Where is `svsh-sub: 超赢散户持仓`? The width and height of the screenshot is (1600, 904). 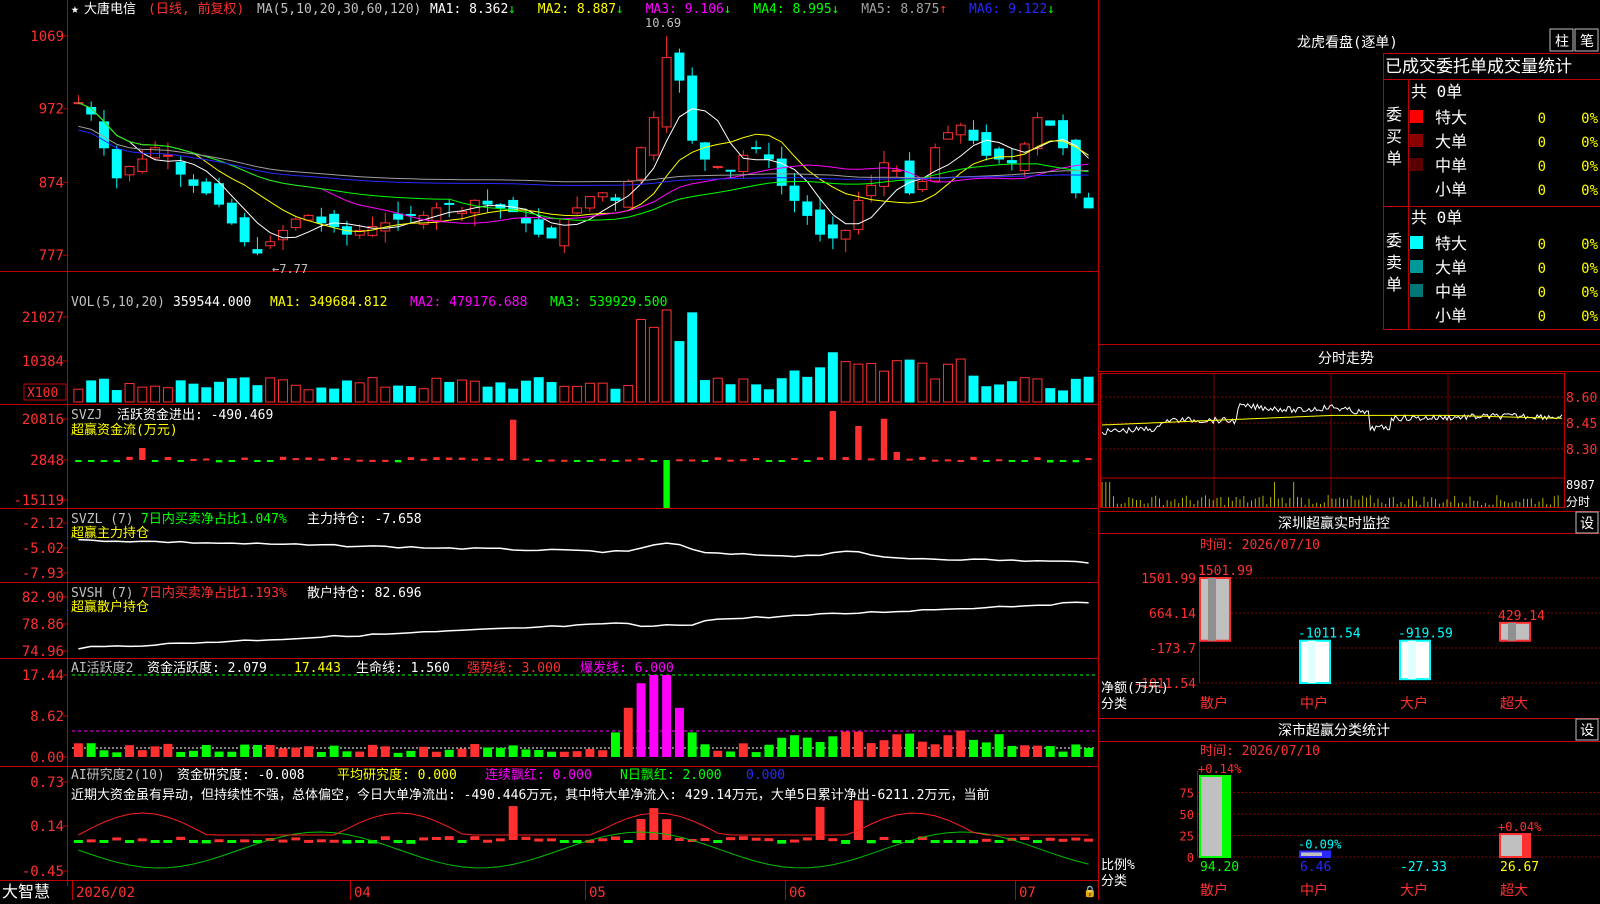
svsh-sub: 超赢散户持仓 is located at coordinates (110, 607).